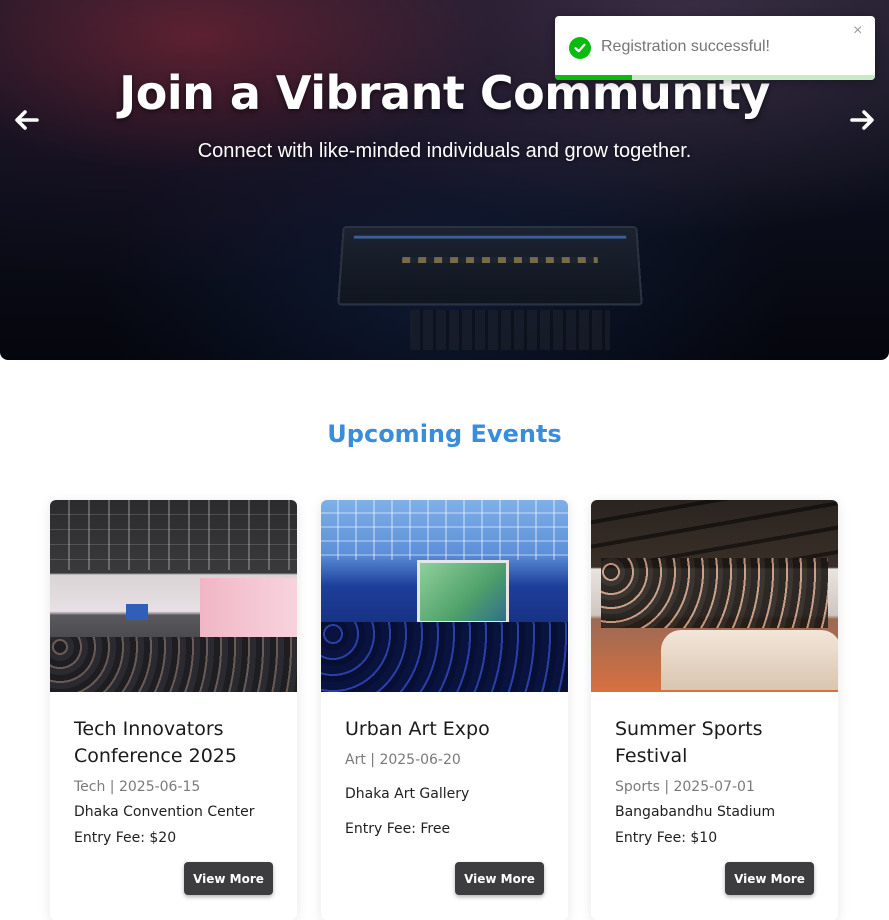  I want to click on event-location: Dhaka Art Gallery, so click(444, 794).